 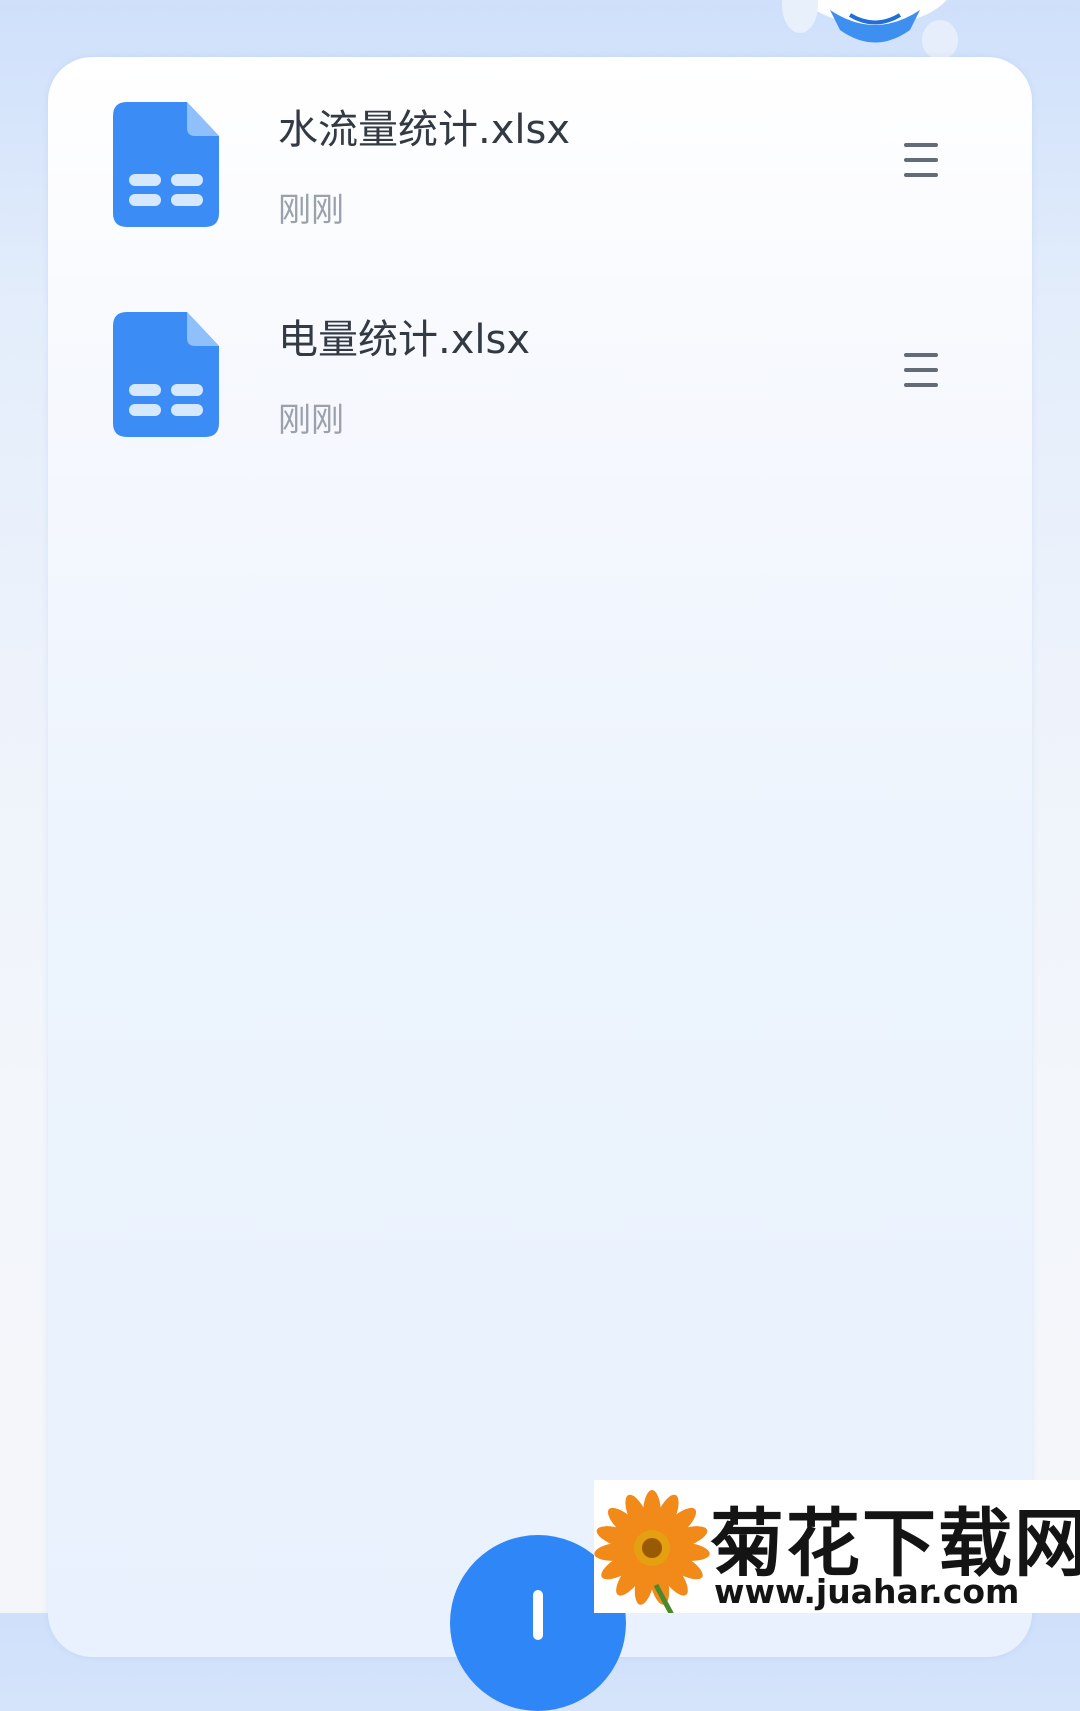 What do you see at coordinates (424, 130) in the screenshot?
I see `file-name: 水流量统计.xlsx` at bounding box center [424, 130].